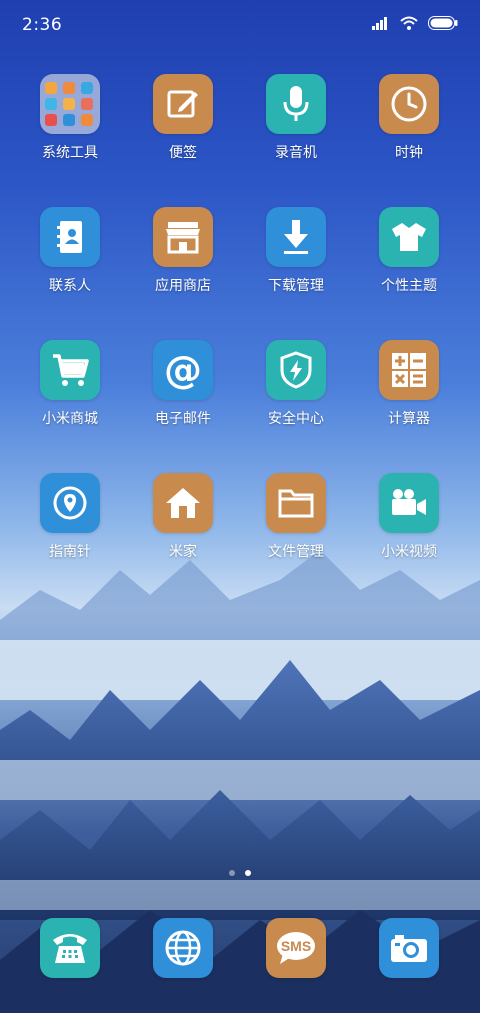  What do you see at coordinates (183, 503) in the screenshot?
I see `home-icon` at bounding box center [183, 503].